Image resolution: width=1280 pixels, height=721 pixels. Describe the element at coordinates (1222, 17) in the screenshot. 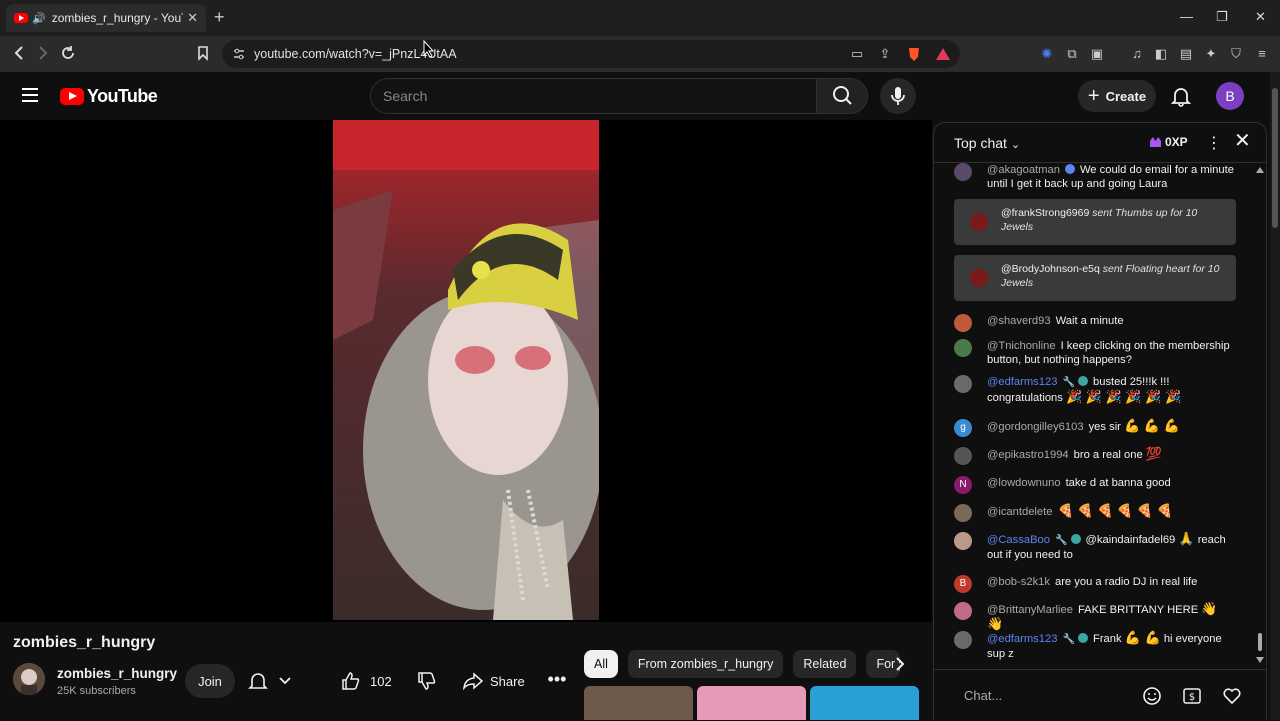

I see `maximize-icon: ❐` at that location.